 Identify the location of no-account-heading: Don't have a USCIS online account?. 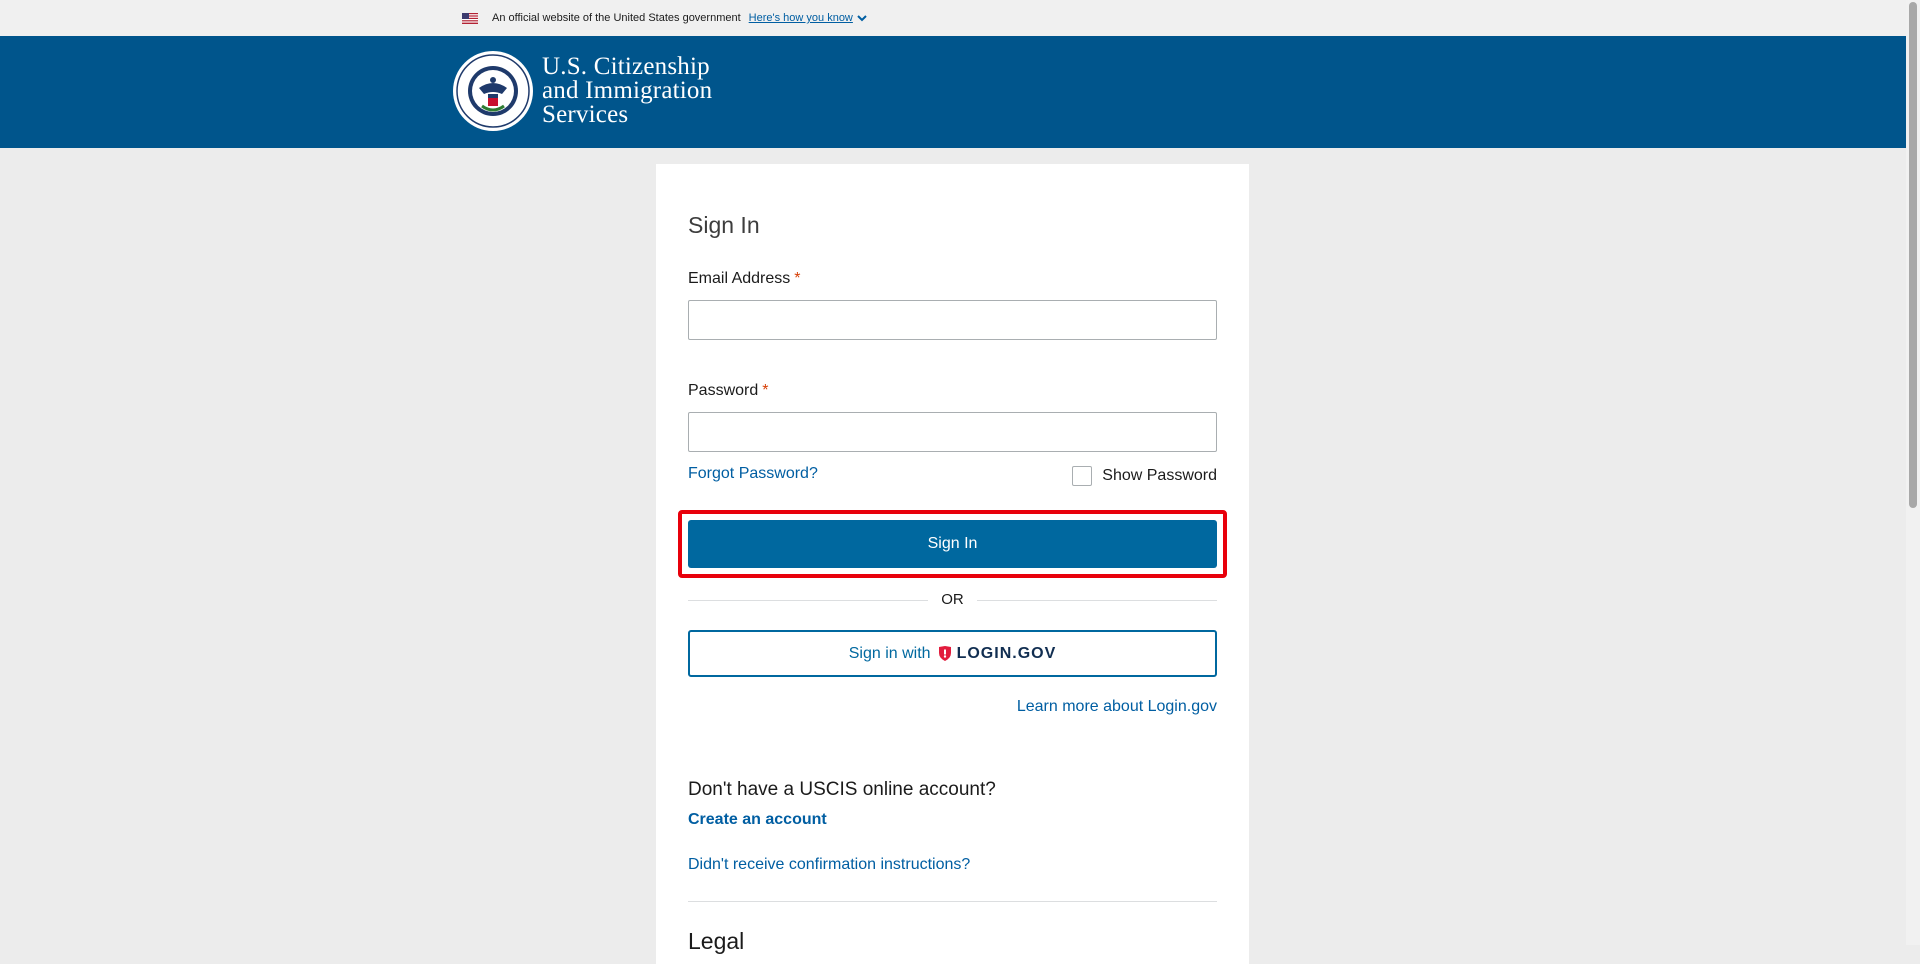
(842, 789).